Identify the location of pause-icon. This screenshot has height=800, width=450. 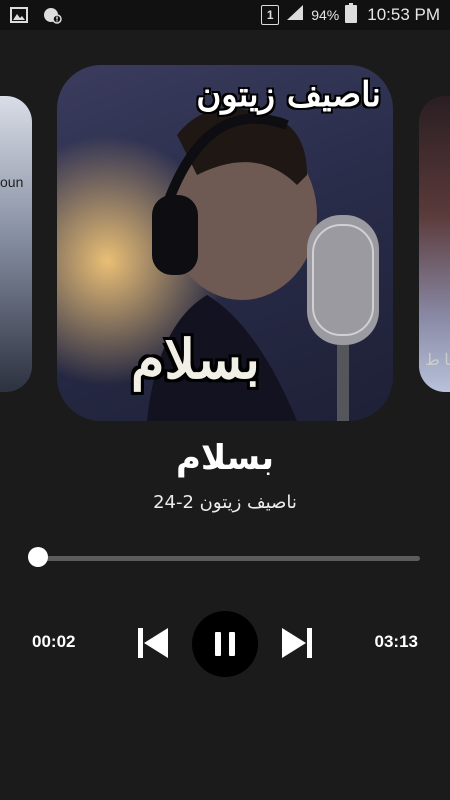
(225, 644).